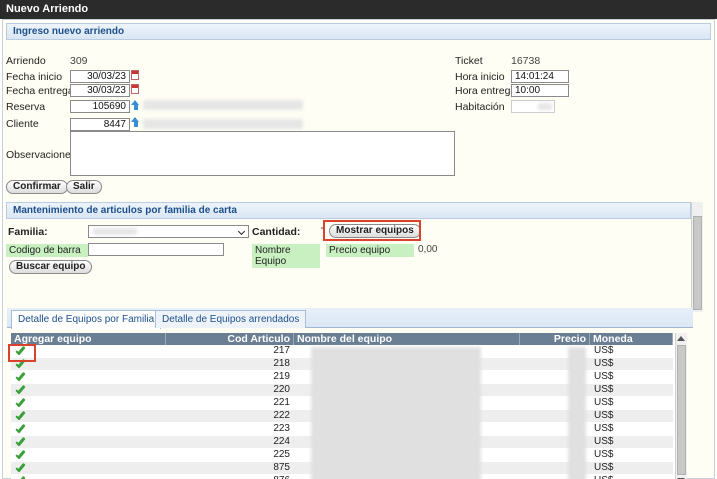 The image size is (717, 479). Describe the element at coordinates (84, 187) in the screenshot. I see `salir-button: Salir` at that location.